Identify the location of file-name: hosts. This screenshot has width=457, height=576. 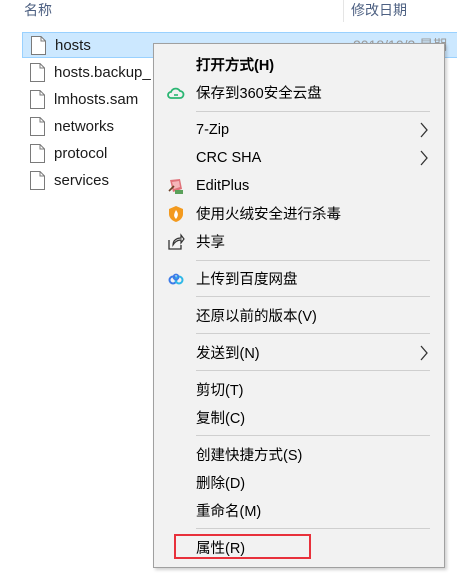
(73, 45).